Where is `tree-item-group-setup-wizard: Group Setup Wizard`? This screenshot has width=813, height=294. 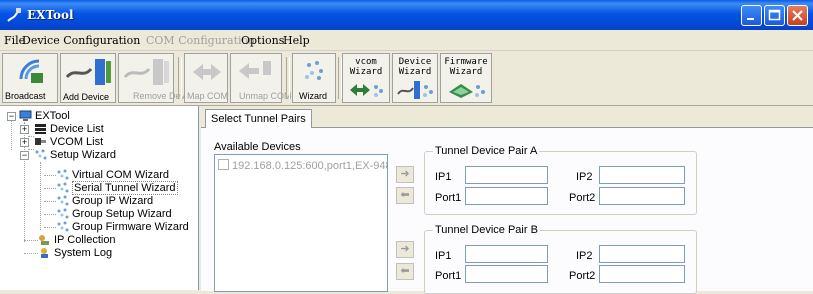 tree-item-group-setup-wizard: Group Setup Wizard is located at coordinates (114, 214).